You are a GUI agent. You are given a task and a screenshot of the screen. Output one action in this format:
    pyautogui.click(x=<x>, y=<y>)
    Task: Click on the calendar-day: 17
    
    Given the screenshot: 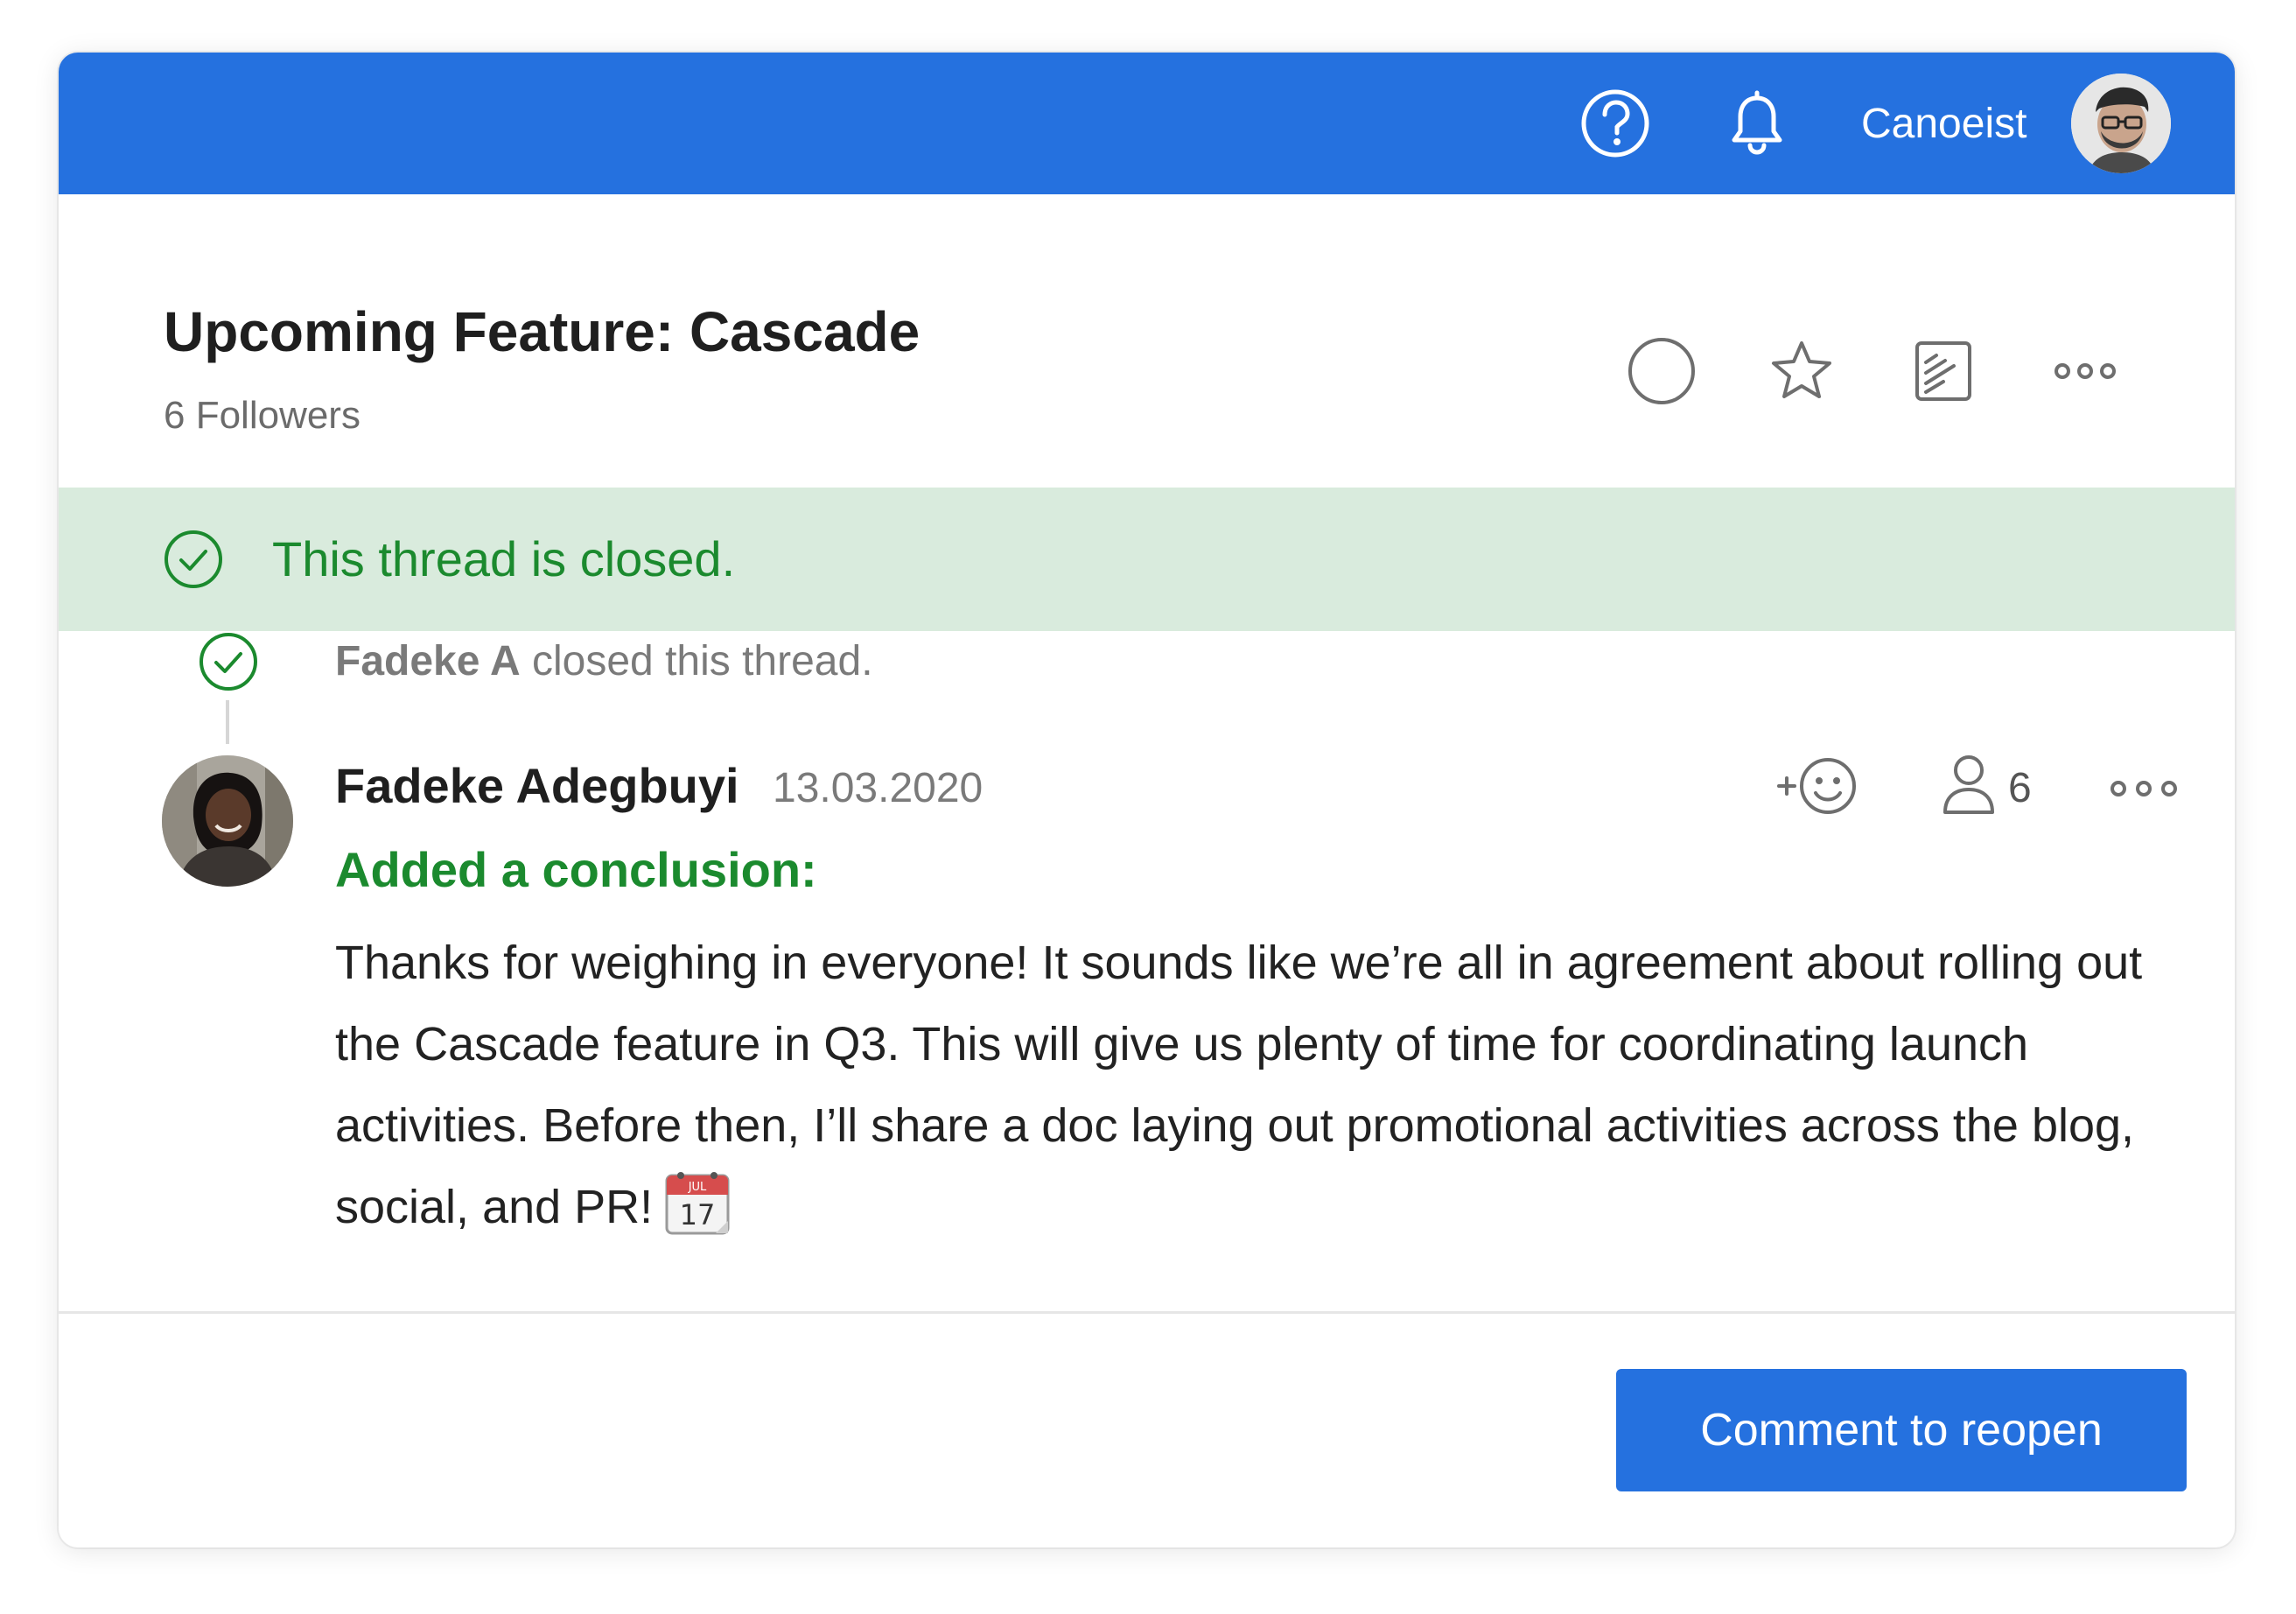 What is the action you would take?
    pyautogui.click(x=698, y=1215)
    